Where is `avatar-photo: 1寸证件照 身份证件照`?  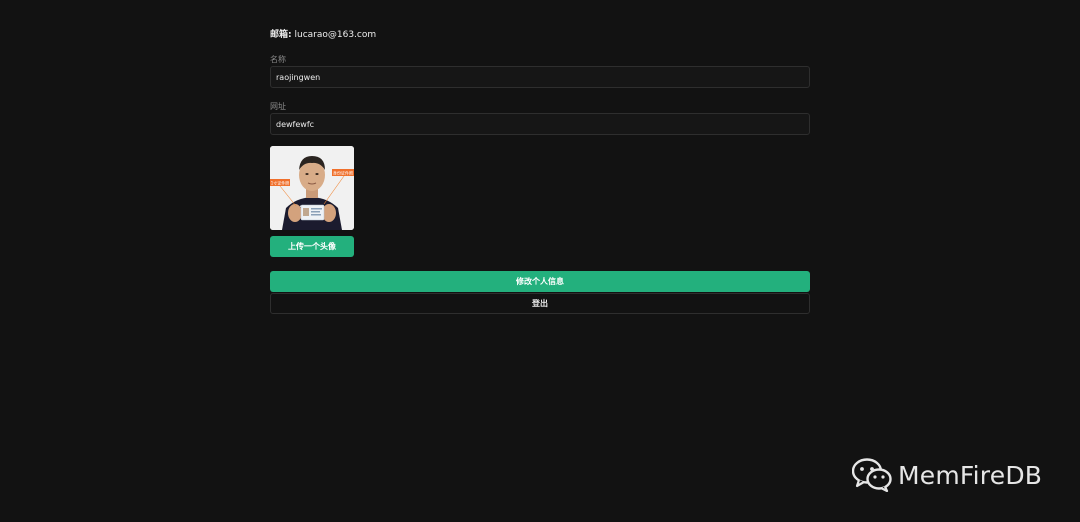 avatar-photo: 1寸证件照 身份证件照 is located at coordinates (312, 188).